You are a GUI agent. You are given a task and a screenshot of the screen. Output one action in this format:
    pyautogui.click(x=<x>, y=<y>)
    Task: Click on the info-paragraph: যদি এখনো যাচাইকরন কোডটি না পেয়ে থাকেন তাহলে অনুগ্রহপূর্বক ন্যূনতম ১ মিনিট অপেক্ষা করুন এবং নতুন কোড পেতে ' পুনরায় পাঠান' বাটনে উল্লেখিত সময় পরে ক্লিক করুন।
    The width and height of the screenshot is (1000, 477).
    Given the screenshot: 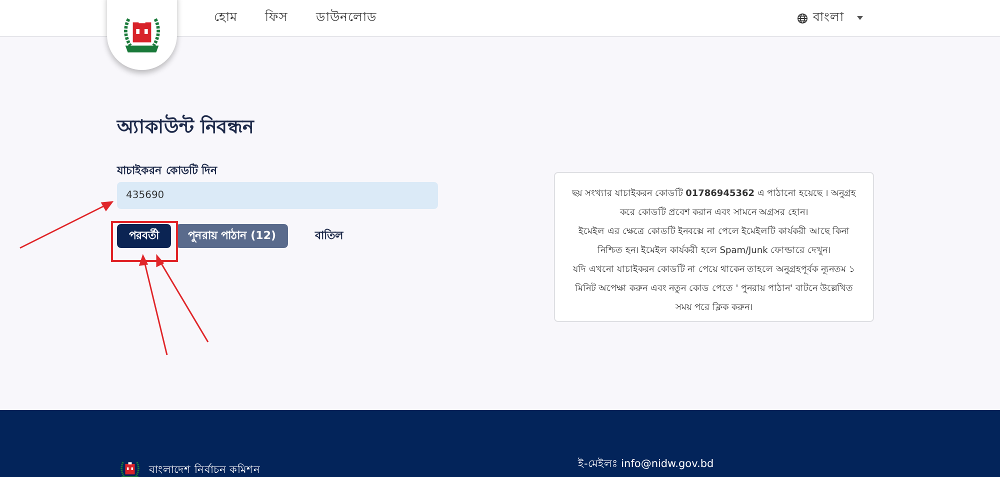 What is the action you would take?
    pyautogui.click(x=714, y=288)
    